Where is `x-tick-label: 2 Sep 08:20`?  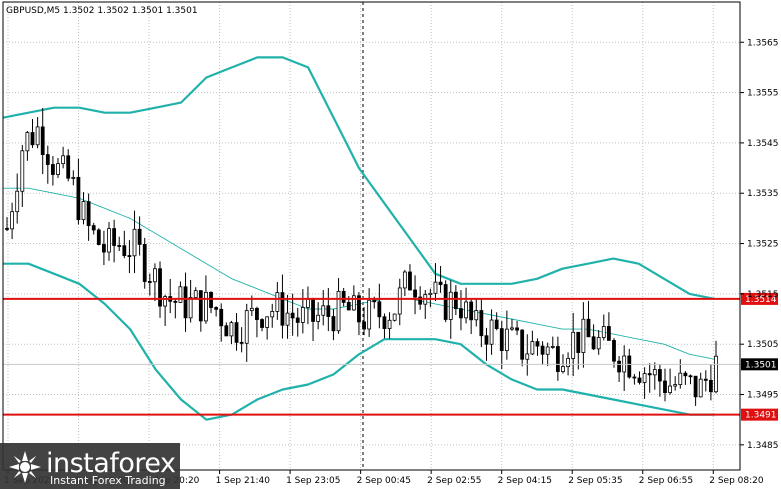 x-tick-label: 2 Sep 08:20 is located at coordinates (736, 481).